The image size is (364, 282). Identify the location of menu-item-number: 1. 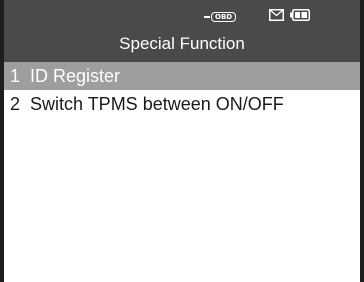
(15, 76).